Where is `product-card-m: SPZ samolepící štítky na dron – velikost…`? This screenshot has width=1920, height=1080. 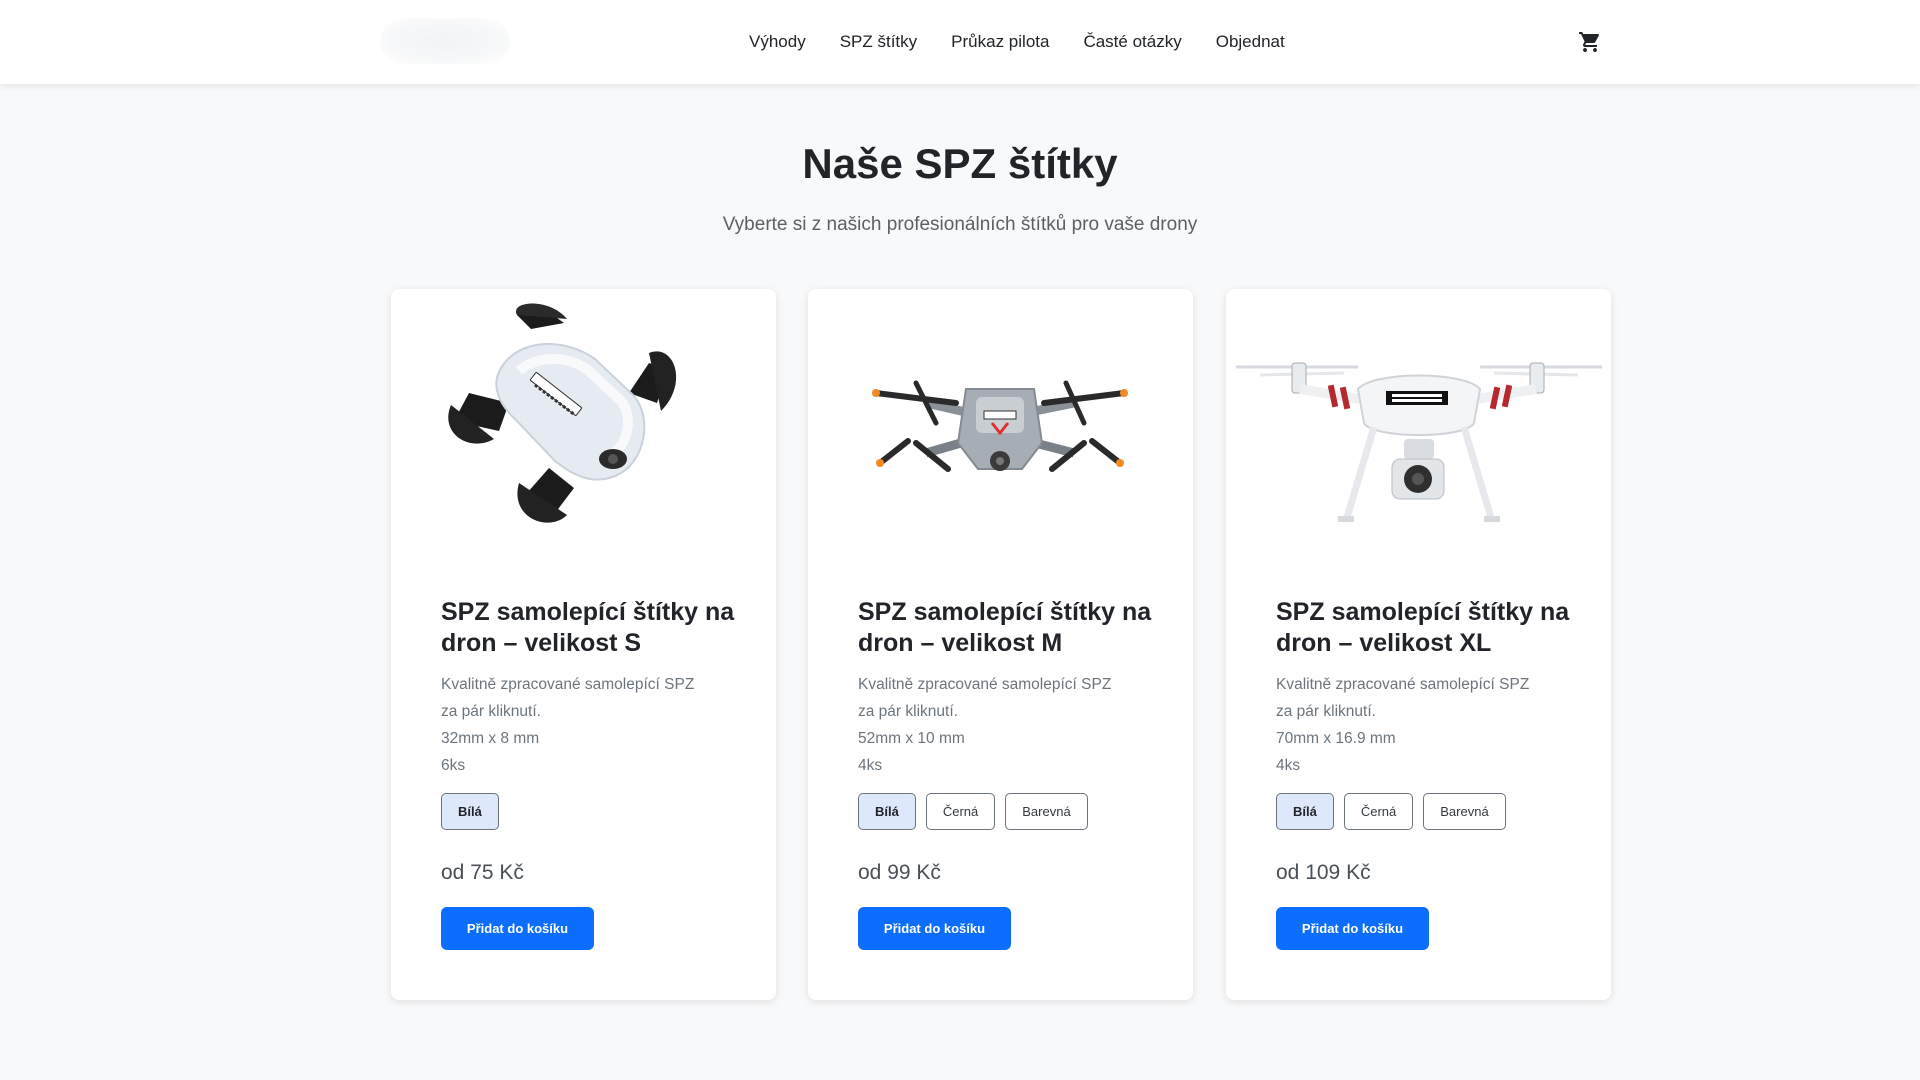 product-card-m: SPZ samolepící štítky na dron – velikost… is located at coordinates (1000, 644).